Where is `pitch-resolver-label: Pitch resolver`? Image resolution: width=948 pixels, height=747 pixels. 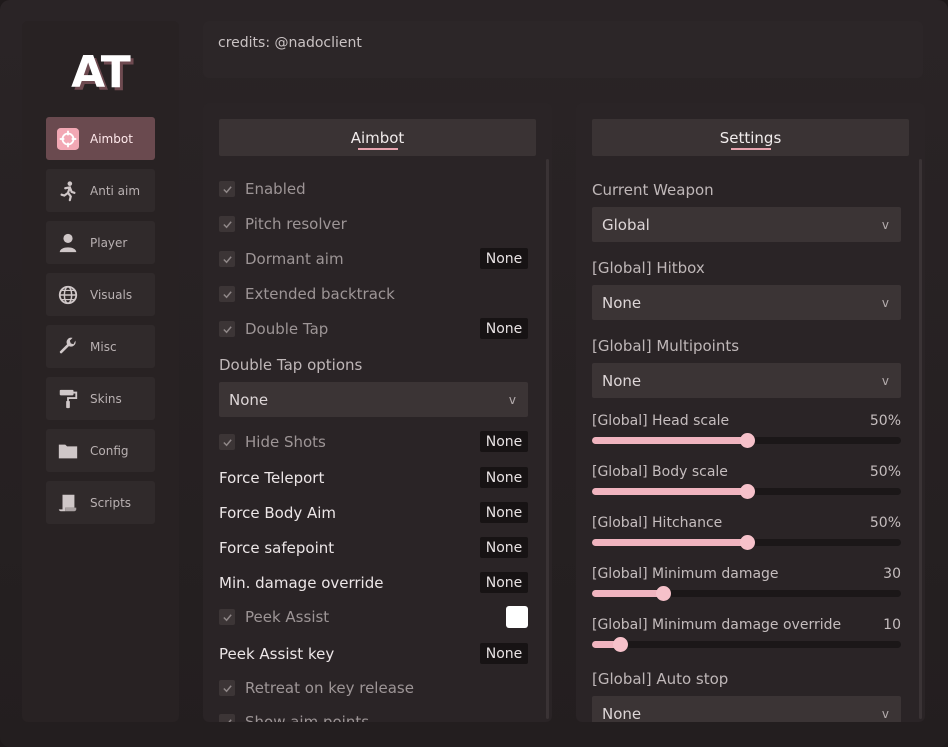
pitch-resolver-label: Pitch resolver is located at coordinates (296, 224).